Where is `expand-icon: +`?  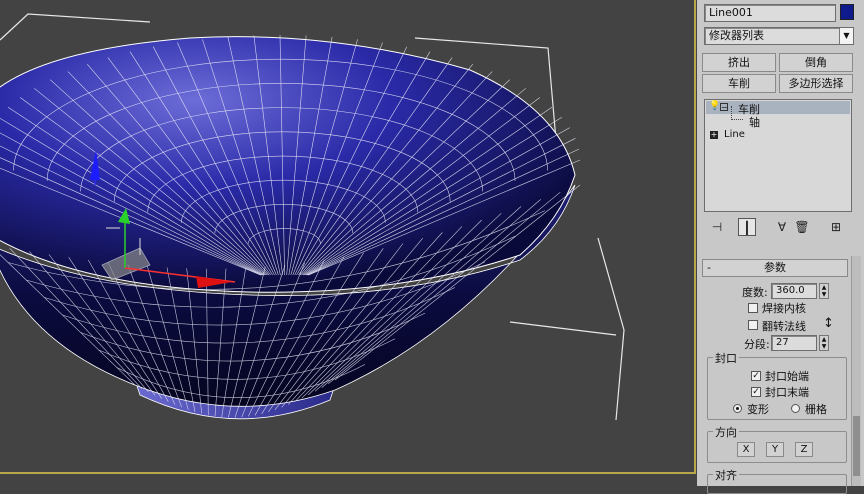 expand-icon: + is located at coordinates (714, 135).